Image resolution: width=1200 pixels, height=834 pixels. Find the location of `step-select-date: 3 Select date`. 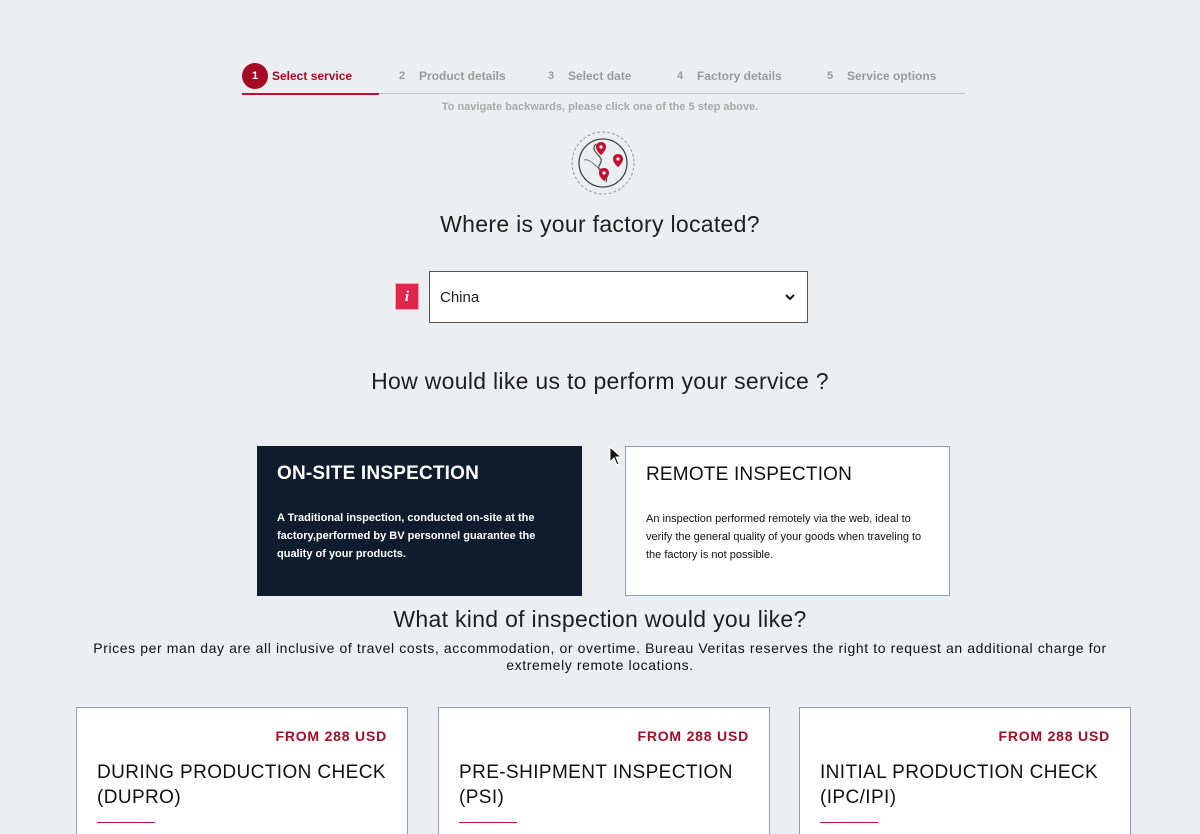

step-select-date: 3 Select date is located at coordinates (584, 75).